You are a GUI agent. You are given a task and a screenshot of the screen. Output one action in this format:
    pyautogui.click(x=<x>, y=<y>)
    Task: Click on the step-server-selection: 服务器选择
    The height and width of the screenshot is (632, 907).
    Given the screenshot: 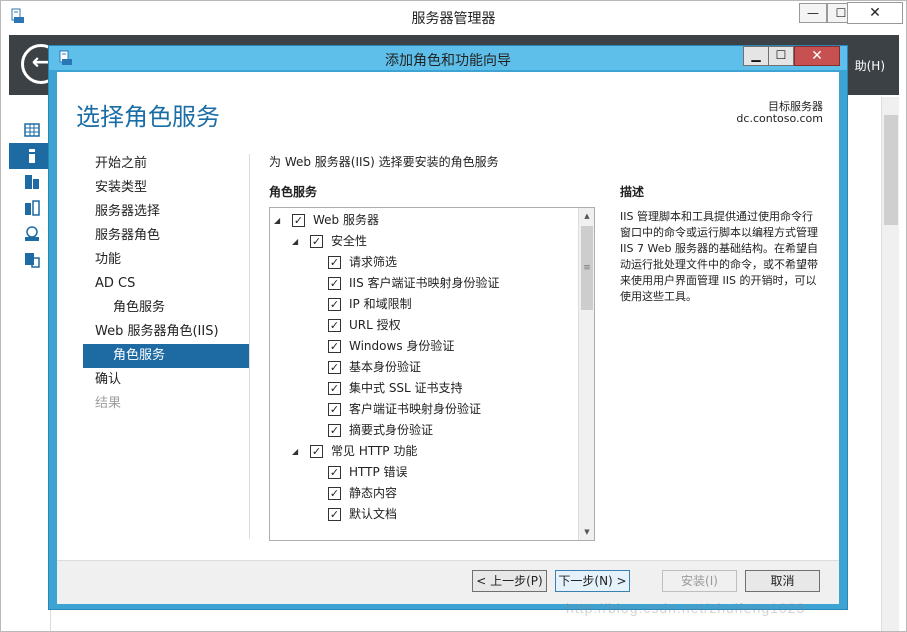 What is the action you would take?
    pyautogui.click(x=166, y=212)
    